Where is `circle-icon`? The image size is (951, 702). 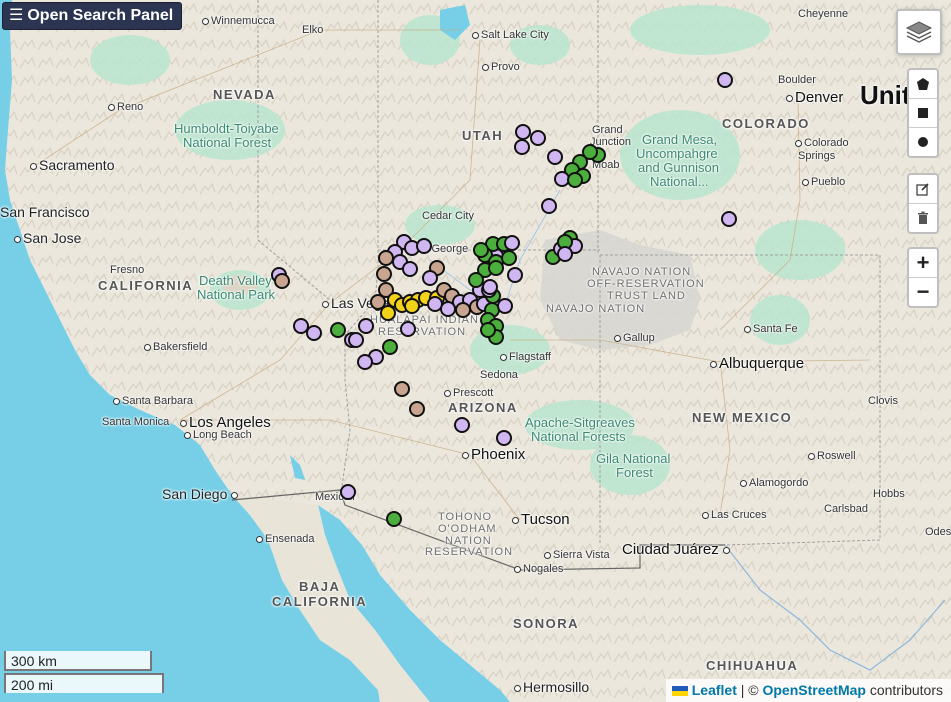 circle-icon is located at coordinates (923, 142).